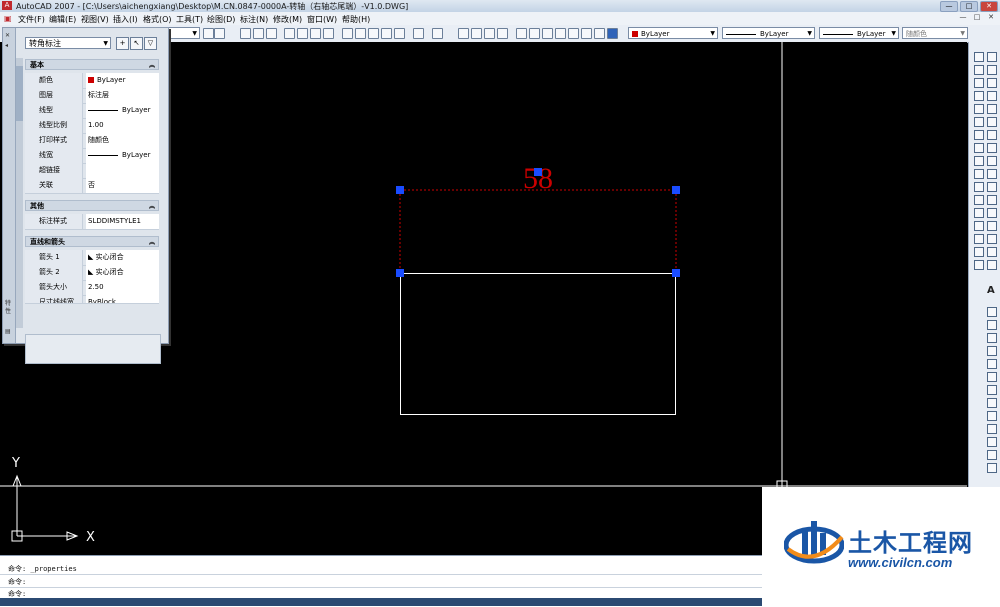  What do you see at coordinates (437, 33) in the screenshot?
I see `redo-icon` at bounding box center [437, 33].